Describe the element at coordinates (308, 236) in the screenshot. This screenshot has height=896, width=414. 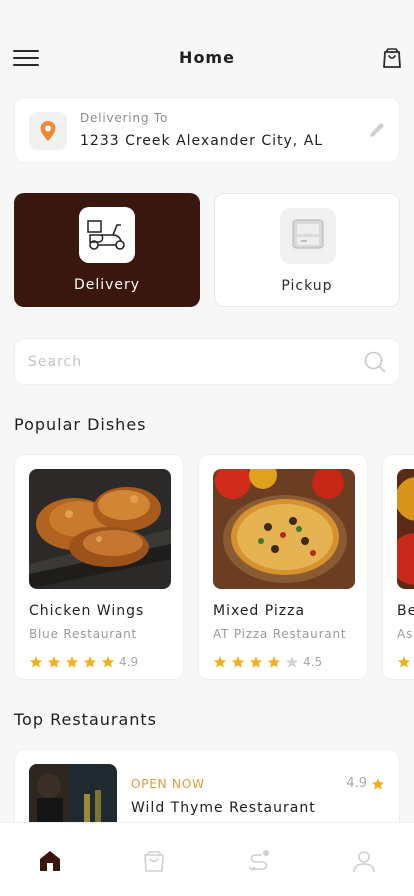
I see `pickup-box-icon` at that location.